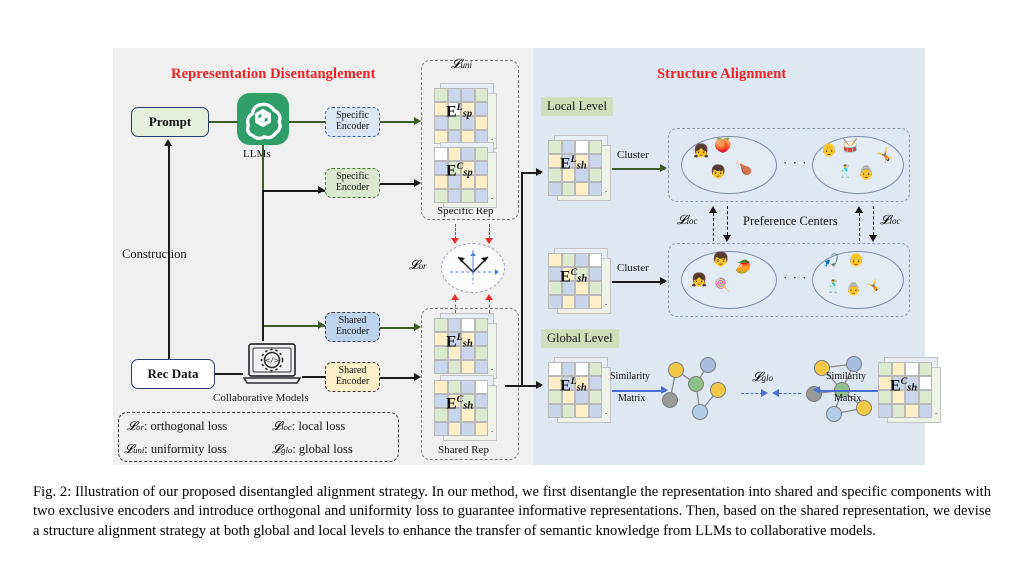 The image size is (1024, 581). I want to click on enc-spl-out-line, so click(399, 122).